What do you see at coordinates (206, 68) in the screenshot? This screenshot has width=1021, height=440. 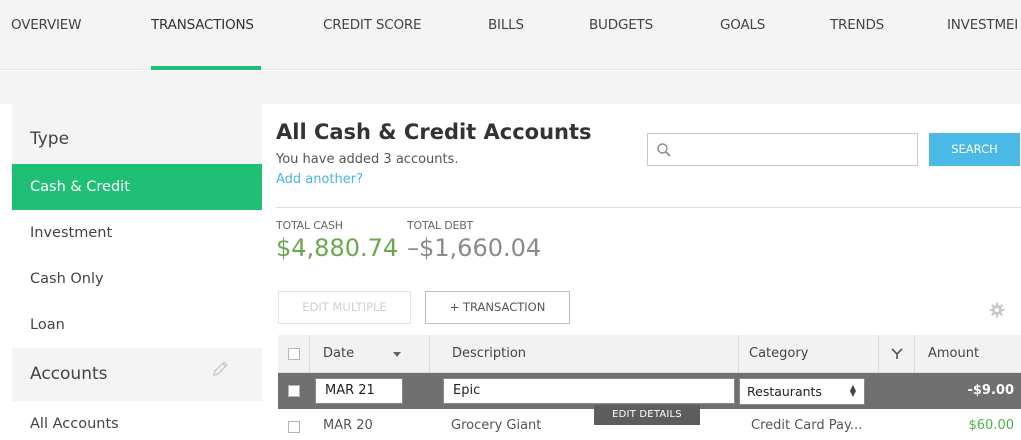 I see `active-tab-indicator` at bounding box center [206, 68].